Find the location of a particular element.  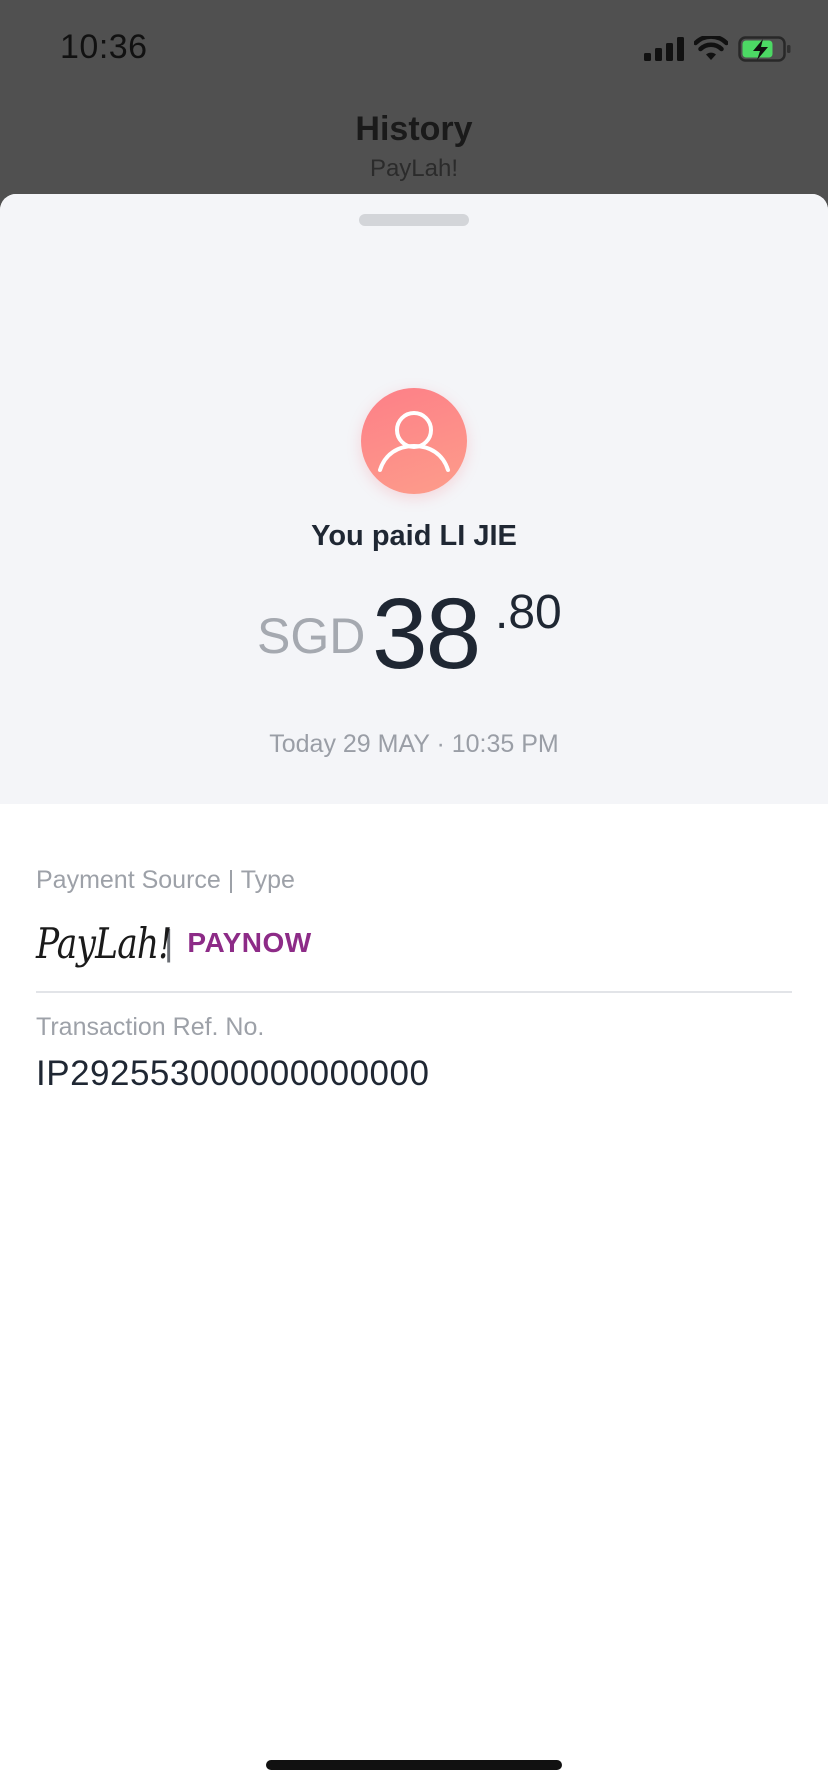

payment-source-label: Payment Source | Type is located at coordinates (165, 880).